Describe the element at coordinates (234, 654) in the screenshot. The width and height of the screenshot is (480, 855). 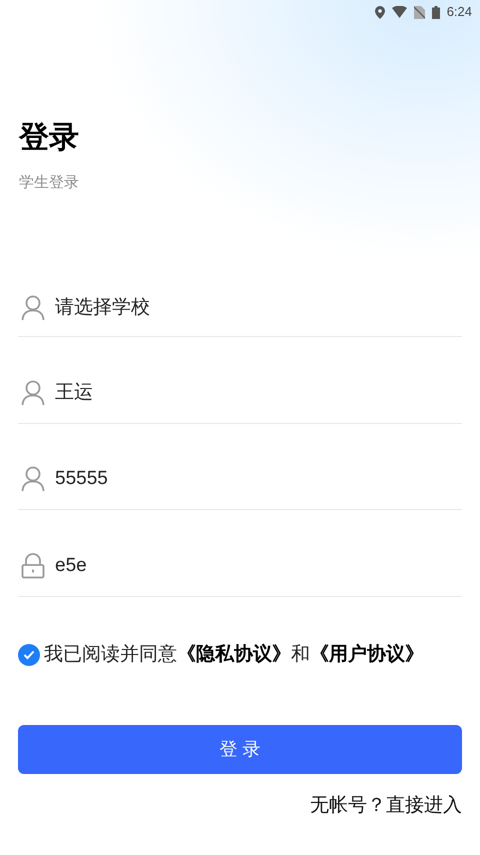
I see `privacy-link: 《隐私协议》` at that location.